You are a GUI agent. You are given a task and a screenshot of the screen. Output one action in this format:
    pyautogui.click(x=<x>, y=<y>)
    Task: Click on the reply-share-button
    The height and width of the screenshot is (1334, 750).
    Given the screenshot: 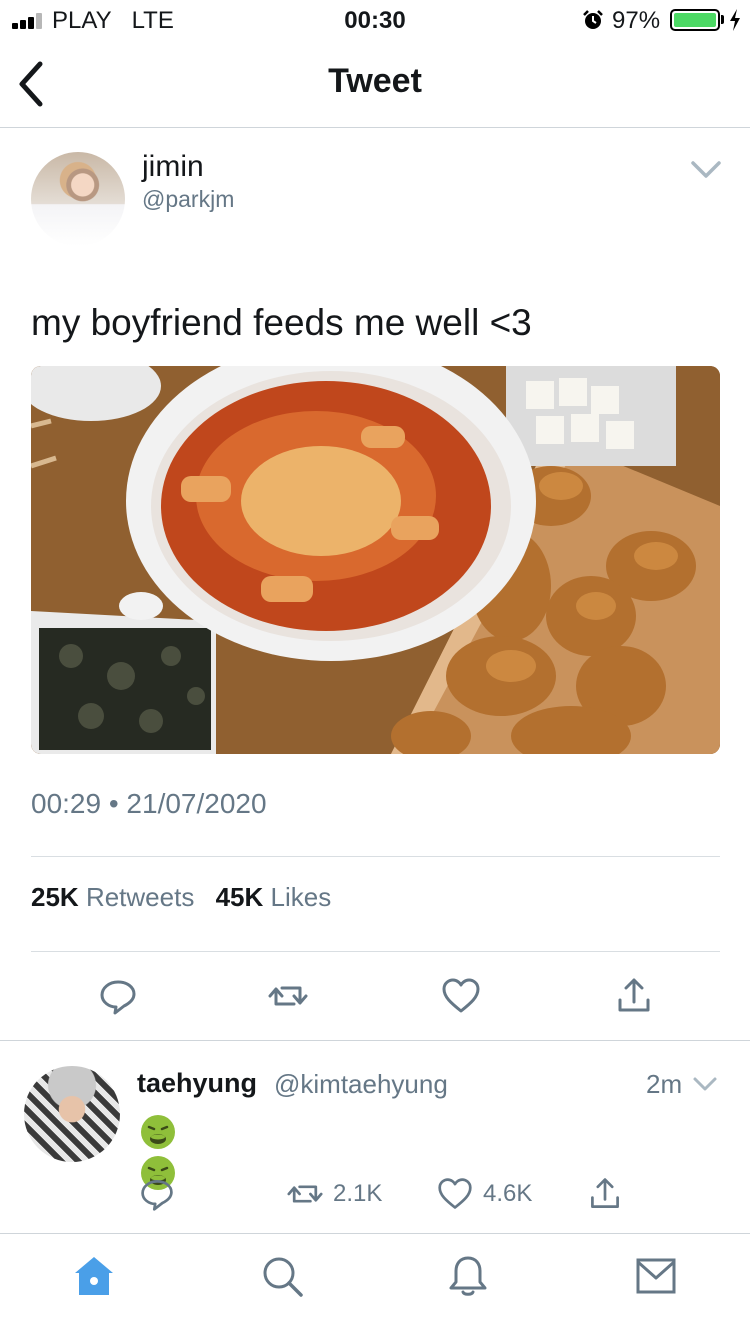 What is the action you would take?
    pyautogui.click(x=605, y=1194)
    